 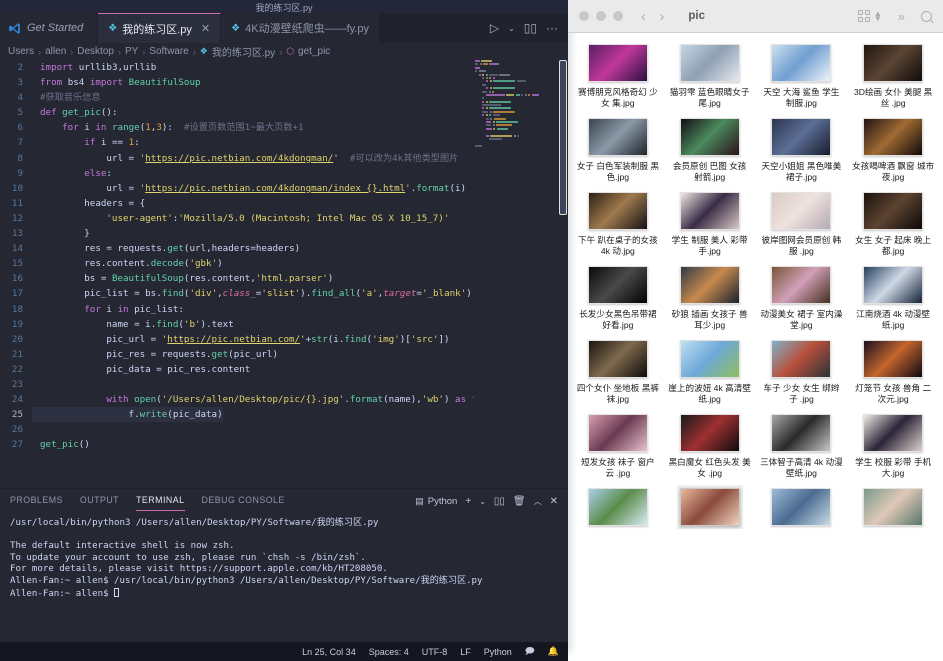 I want to click on back-icon: ‹, so click(x=643, y=16).